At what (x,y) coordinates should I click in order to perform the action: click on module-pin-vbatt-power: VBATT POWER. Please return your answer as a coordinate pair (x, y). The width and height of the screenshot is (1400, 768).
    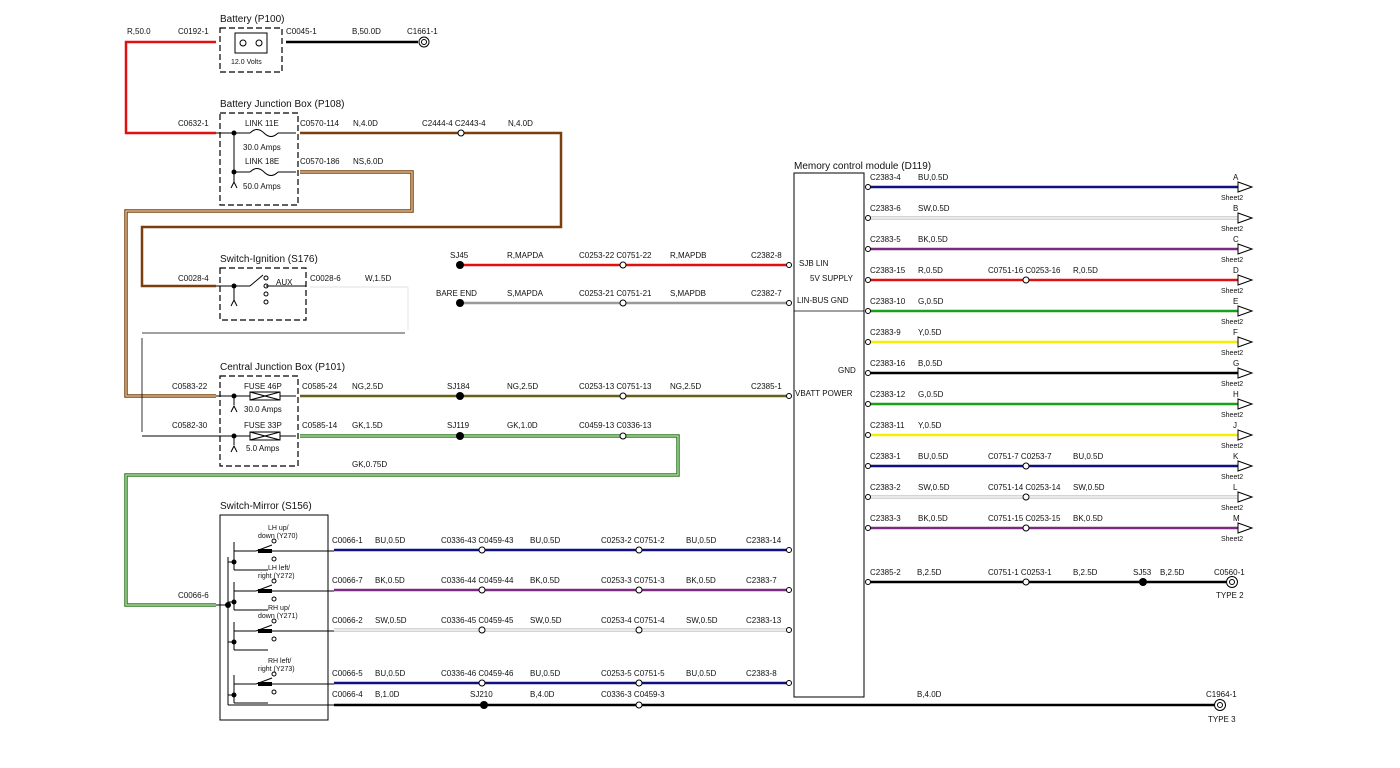
    Looking at the image, I should click on (824, 393).